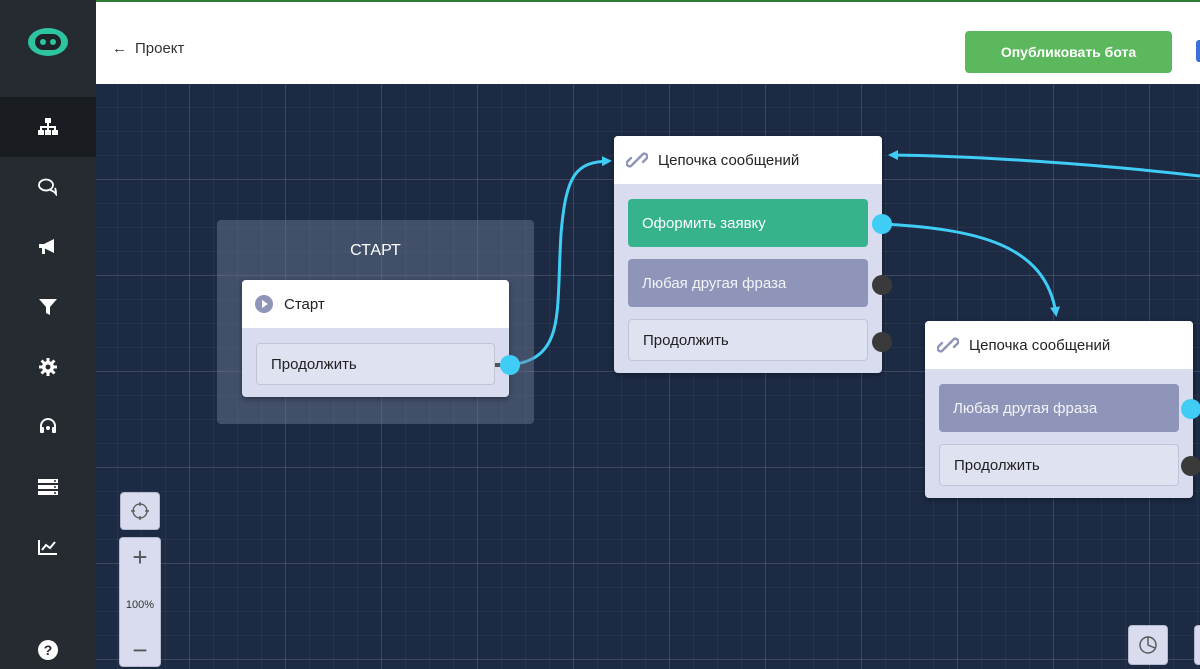 Image resolution: width=1200 pixels, height=669 pixels. I want to click on publish-bot-button: Опубликовать бота, so click(1068, 52).